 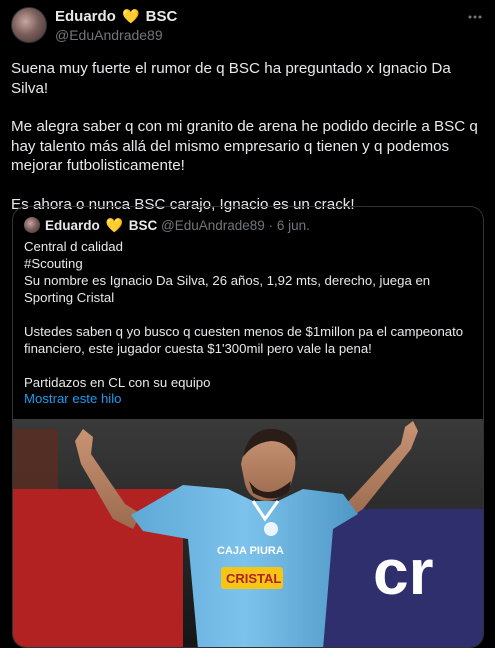 What do you see at coordinates (131, 16) in the screenshot?
I see `heart-emoji-icon: 💛` at bounding box center [131, 16].